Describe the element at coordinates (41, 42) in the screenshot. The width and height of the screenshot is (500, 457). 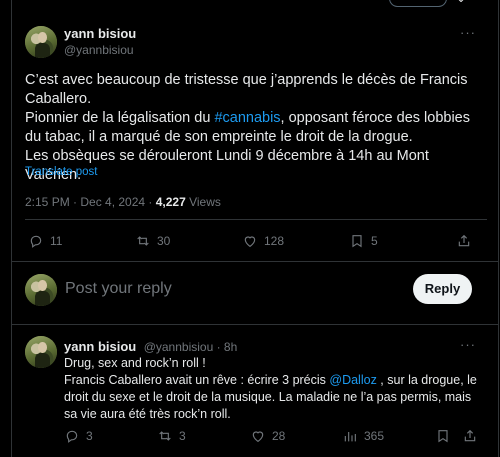
I see `avatar` at that location.